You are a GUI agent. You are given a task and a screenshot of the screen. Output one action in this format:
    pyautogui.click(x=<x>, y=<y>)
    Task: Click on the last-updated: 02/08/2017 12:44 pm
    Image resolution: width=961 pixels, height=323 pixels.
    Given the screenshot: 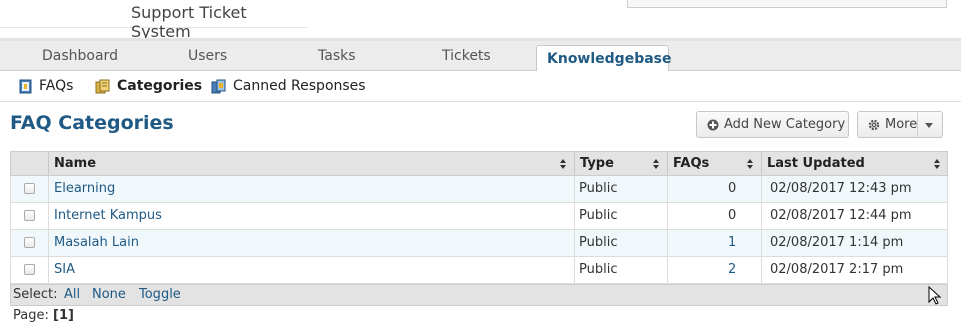 What is the action you would take?
    pyautogui.click(x=841, y=215)
    